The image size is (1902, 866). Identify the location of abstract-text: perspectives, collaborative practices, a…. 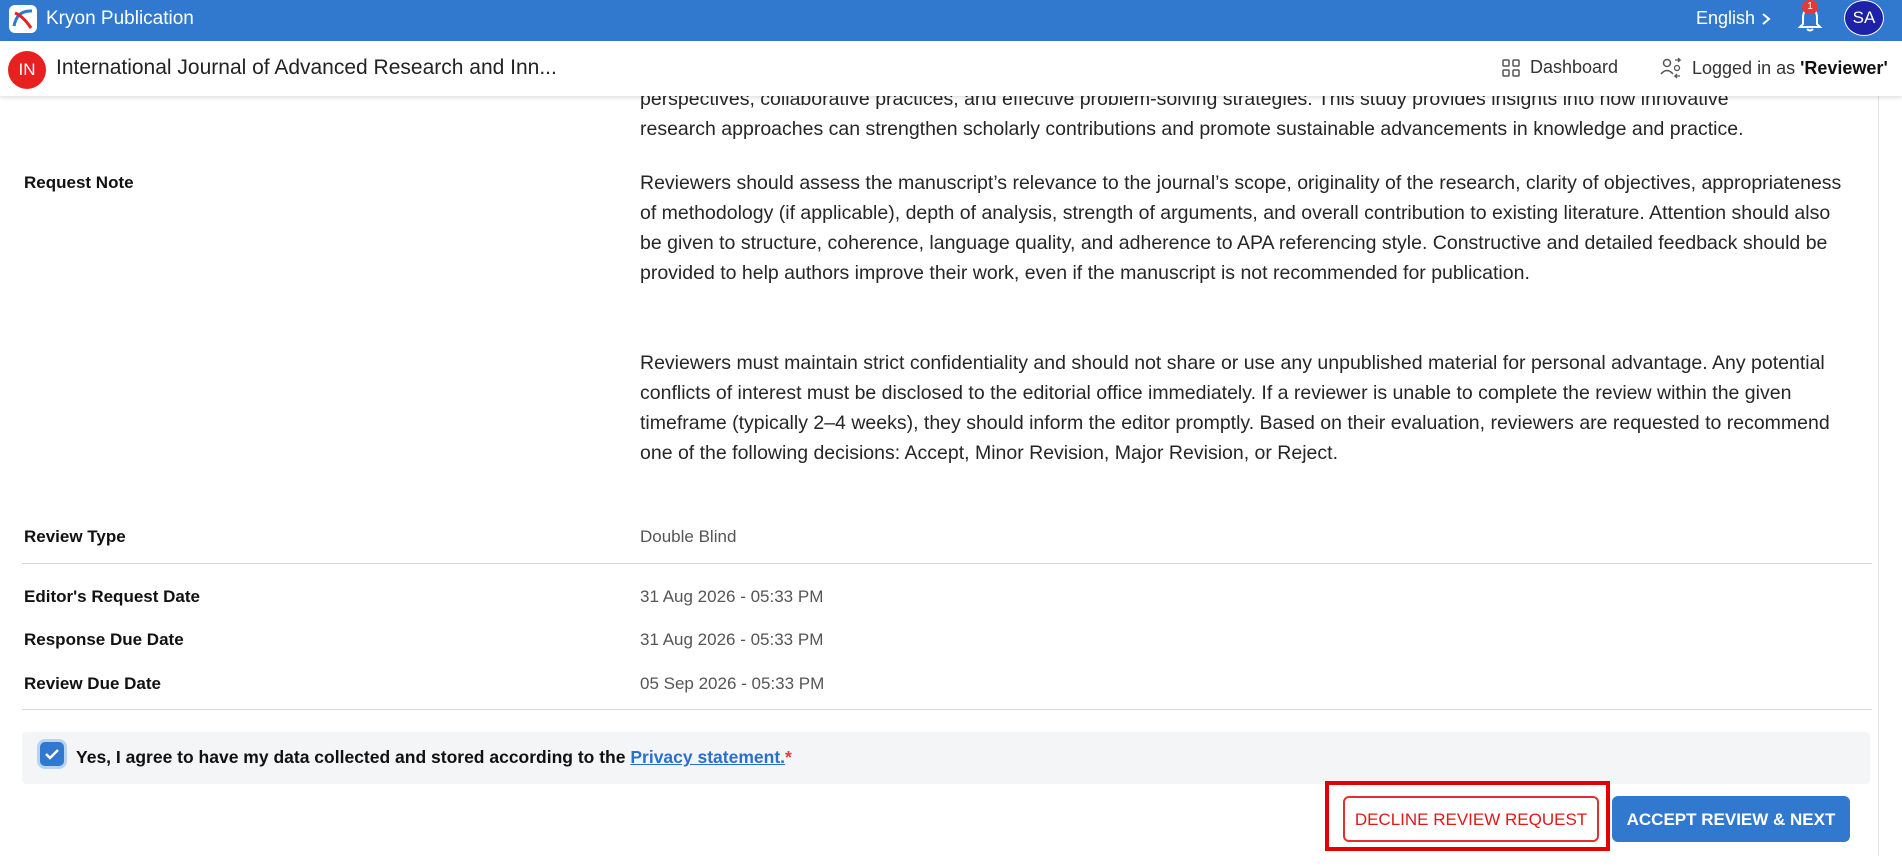
(1247, 120).